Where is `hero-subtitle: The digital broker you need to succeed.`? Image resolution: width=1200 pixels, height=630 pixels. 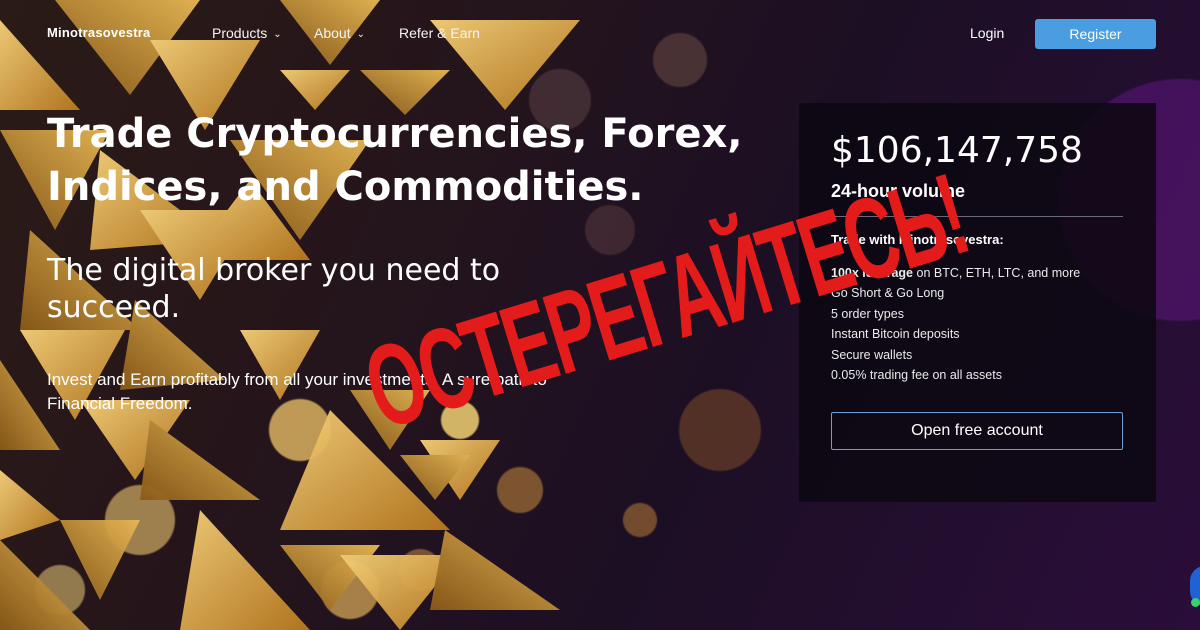 hero-subtitle: The digital broker you need to succeed. is located at coordinates (274, 289).